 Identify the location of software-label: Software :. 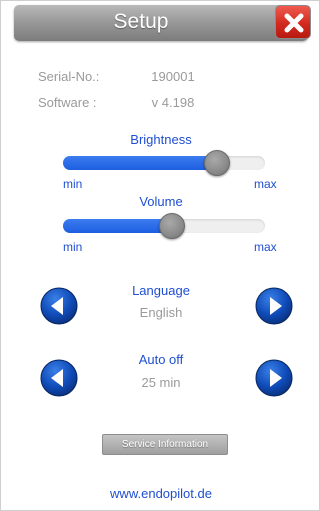
(67, 102).